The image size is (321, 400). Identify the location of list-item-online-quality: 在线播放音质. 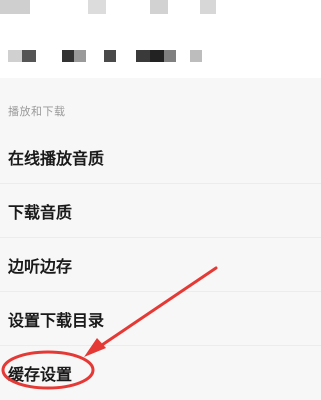
(160, 157).